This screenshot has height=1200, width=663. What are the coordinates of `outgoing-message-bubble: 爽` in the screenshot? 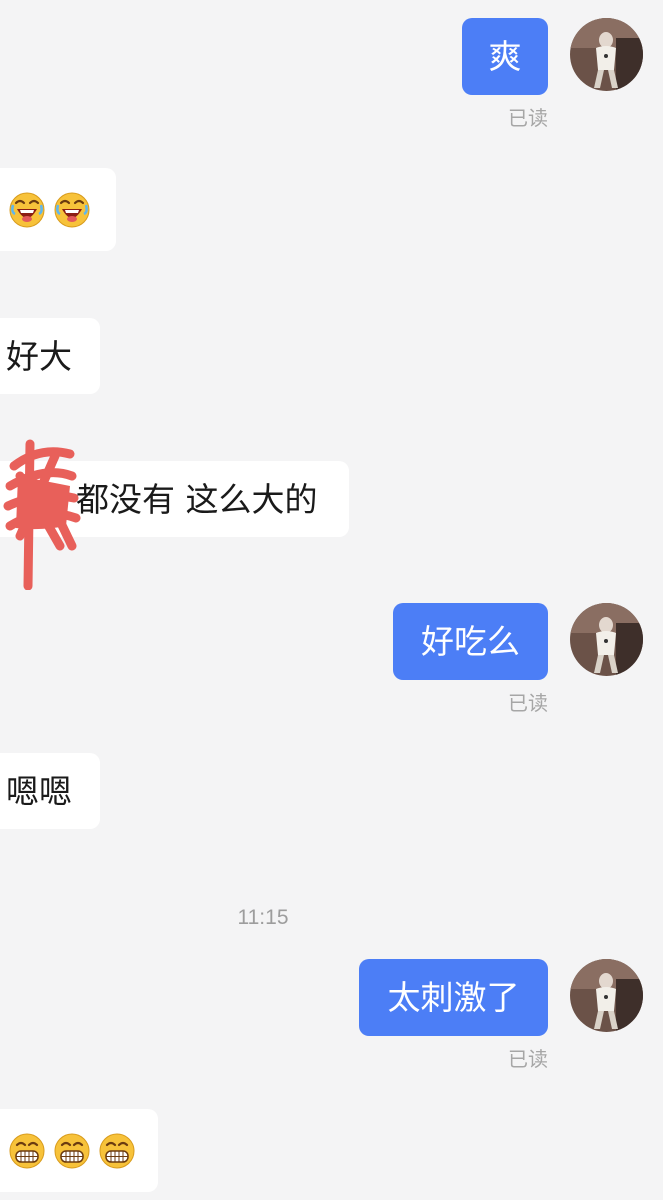 It's located at (505, 56).